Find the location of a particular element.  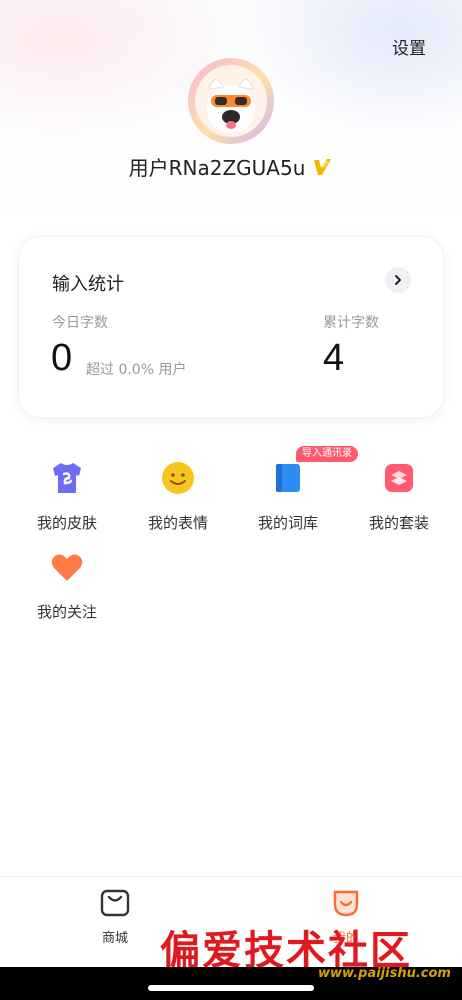

mine-icon is located at coordinates (346, 905).